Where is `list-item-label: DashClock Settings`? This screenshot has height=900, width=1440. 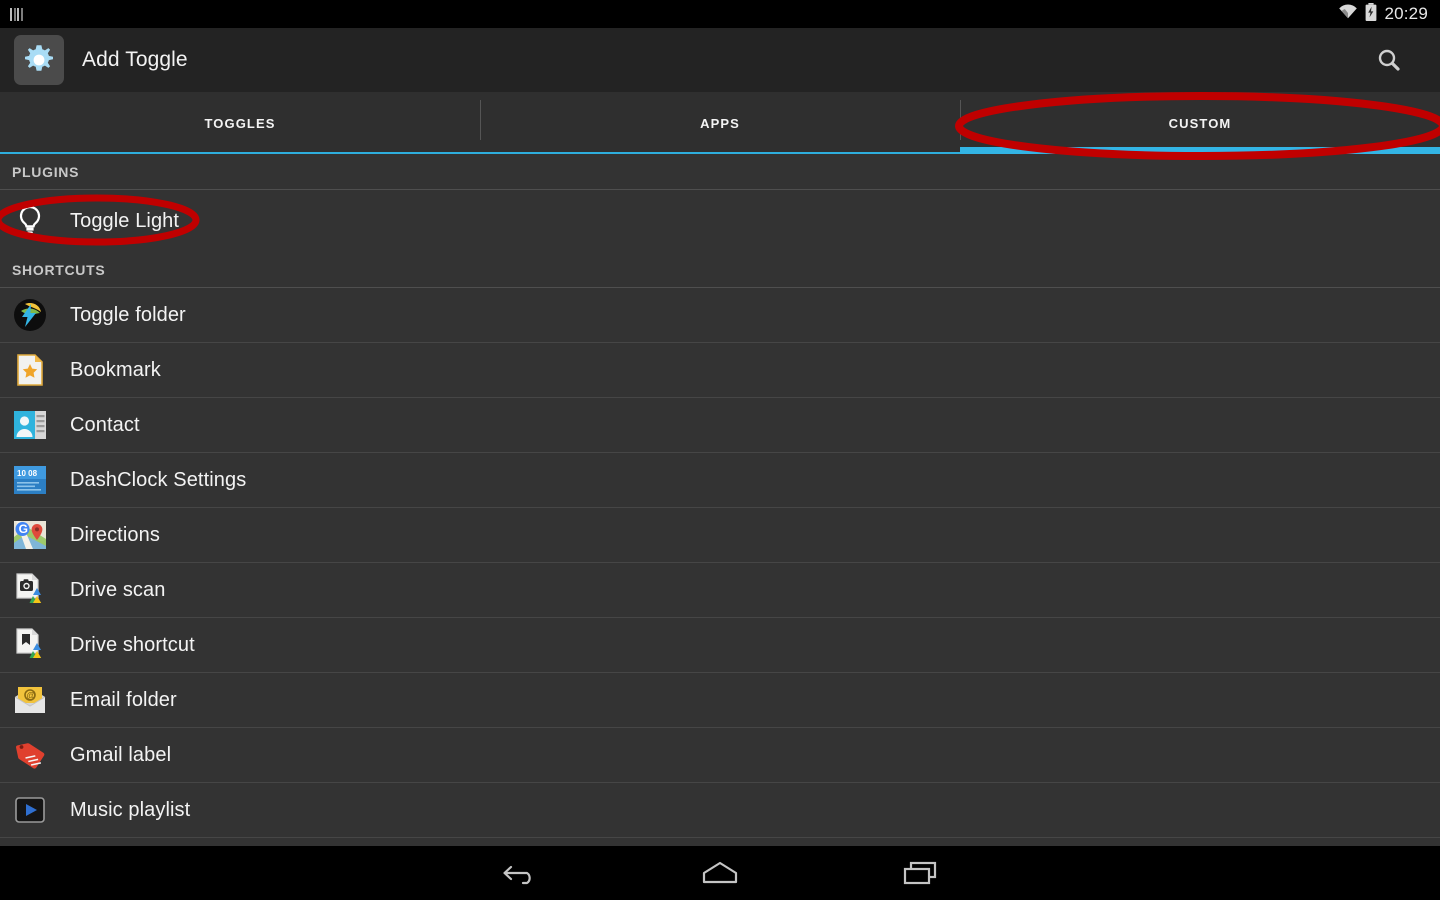 list-item-label: DashClock Settings is located at coordinates (158, 479).